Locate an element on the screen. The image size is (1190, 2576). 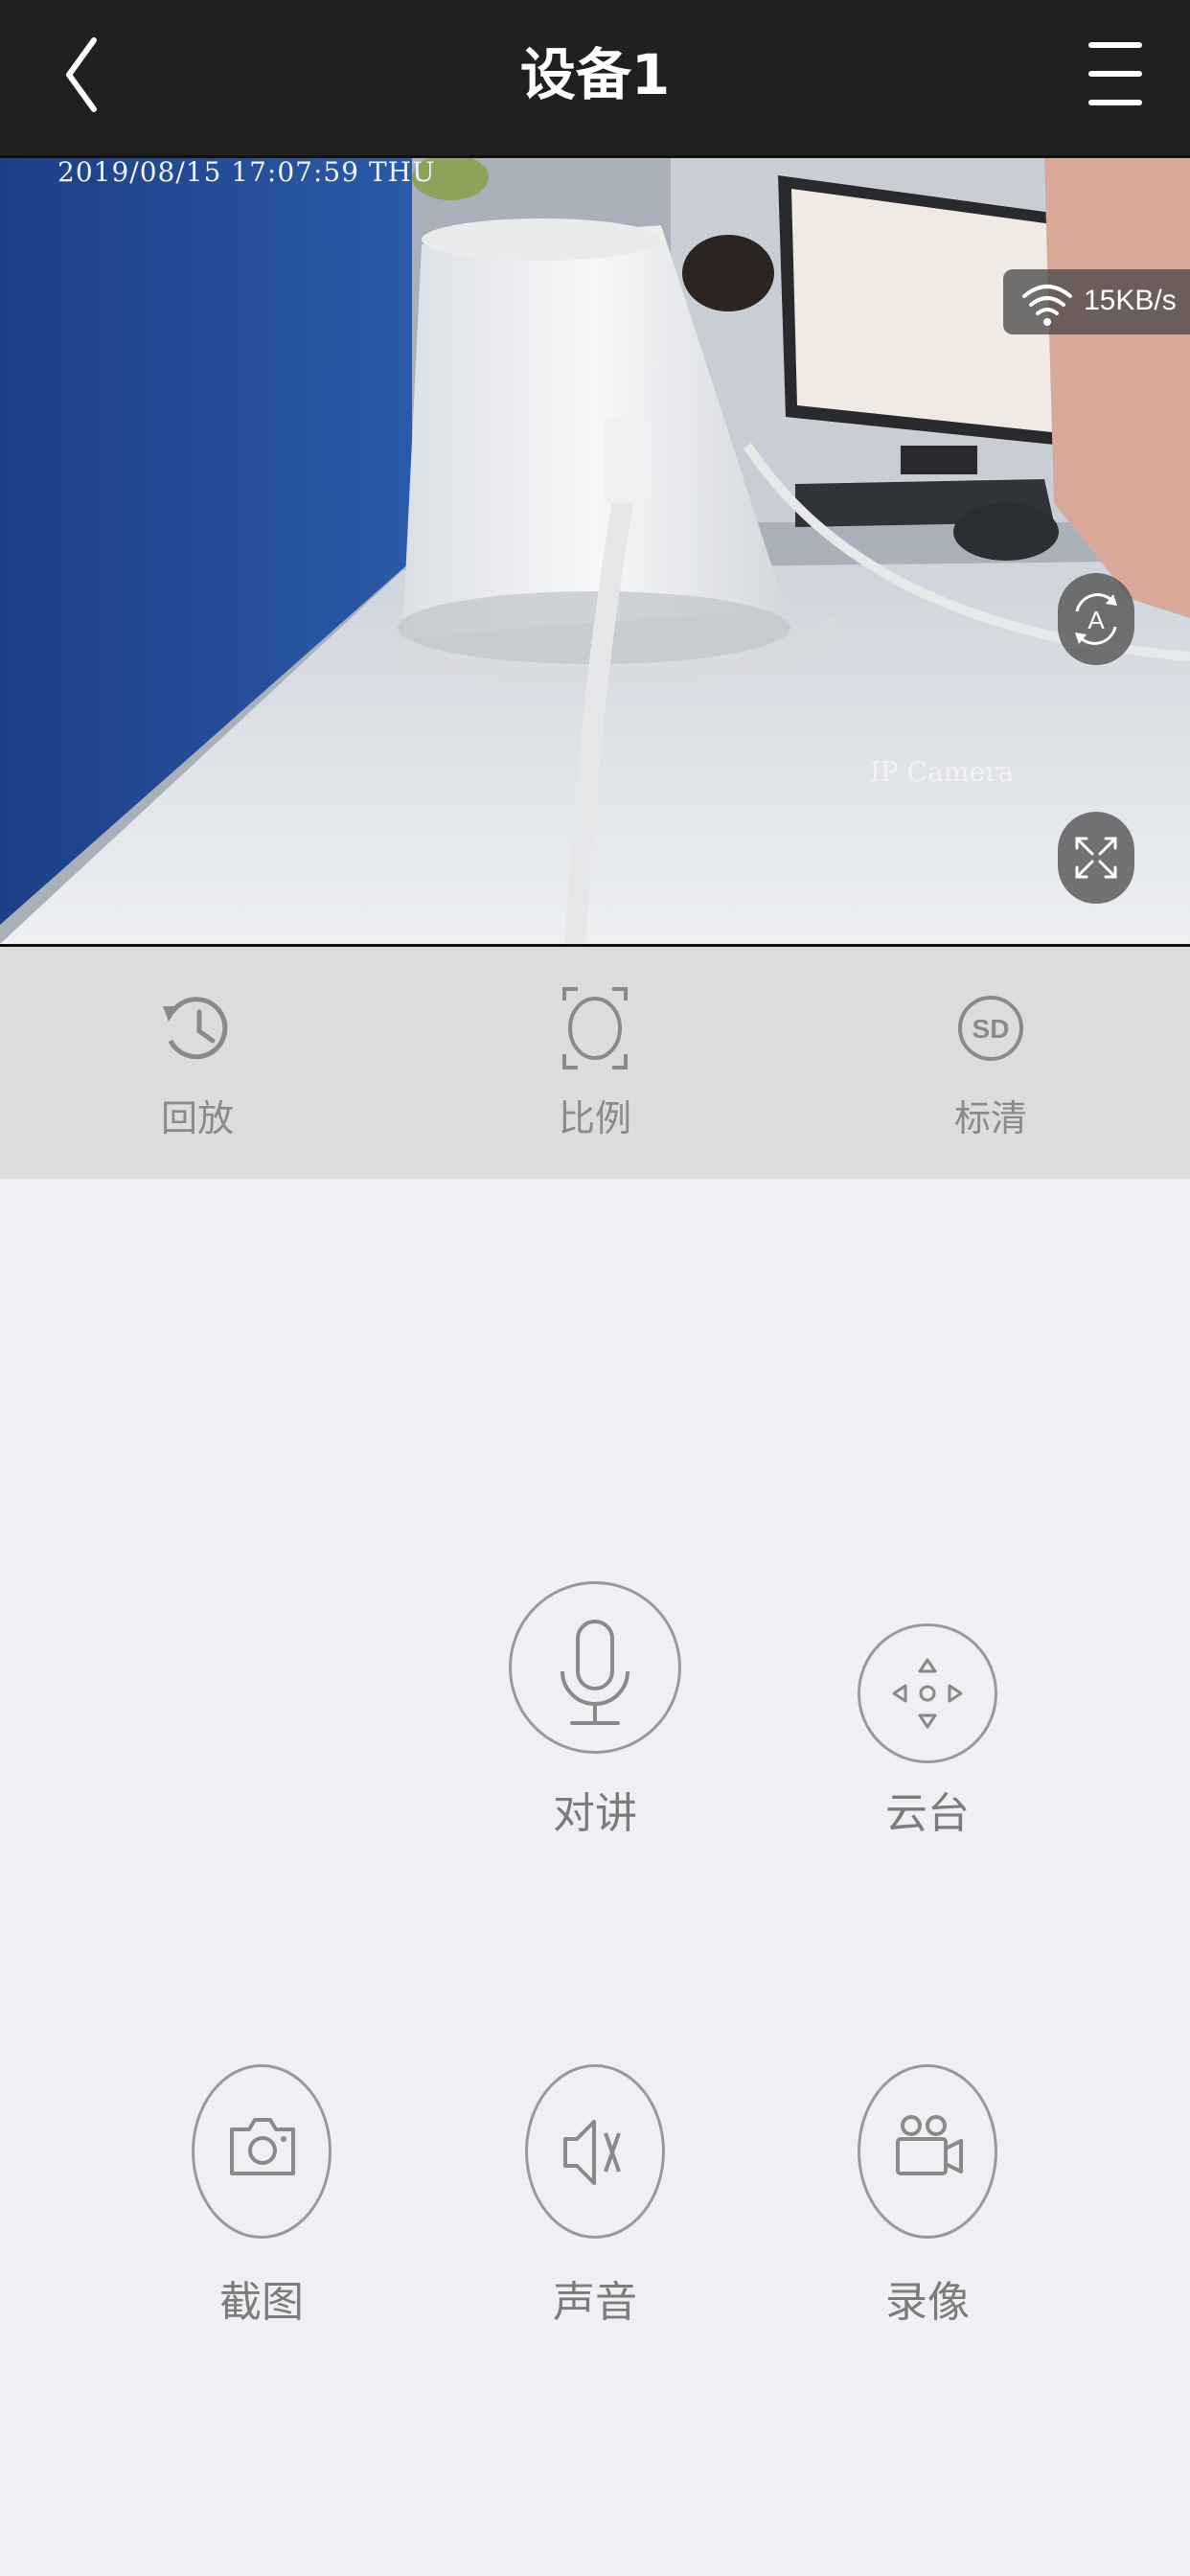
record-button: 录像 is located at coordinates (928, 2198).